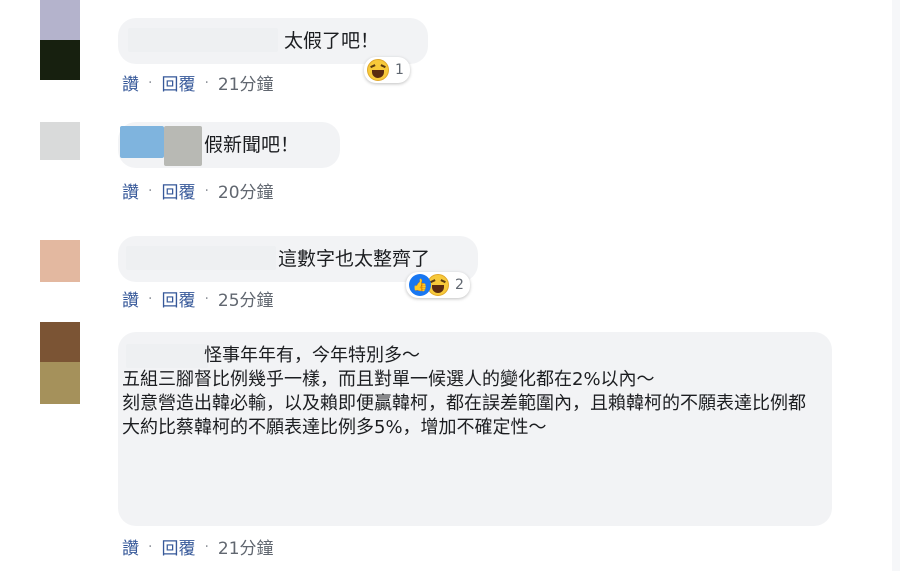  I want to click on reaction-summary: 1, so click(387, 70).